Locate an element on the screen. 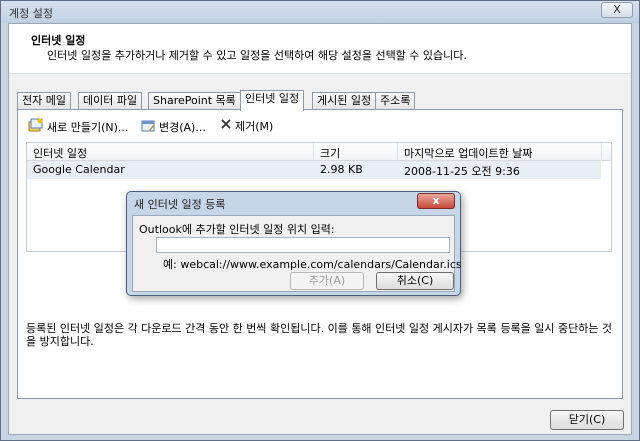 Image resolution: width=640 pixels, height=441 pixels. cancel-button: 취소(C) is located at coordinates (415, 281).